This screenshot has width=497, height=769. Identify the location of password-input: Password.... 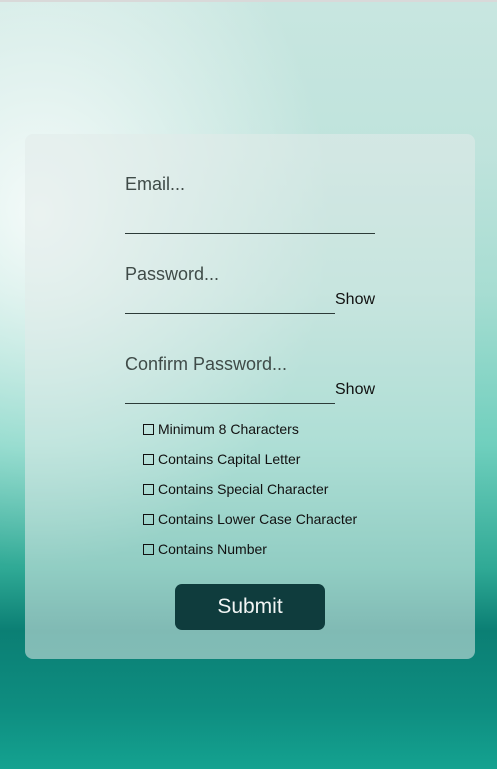
(172, 274).